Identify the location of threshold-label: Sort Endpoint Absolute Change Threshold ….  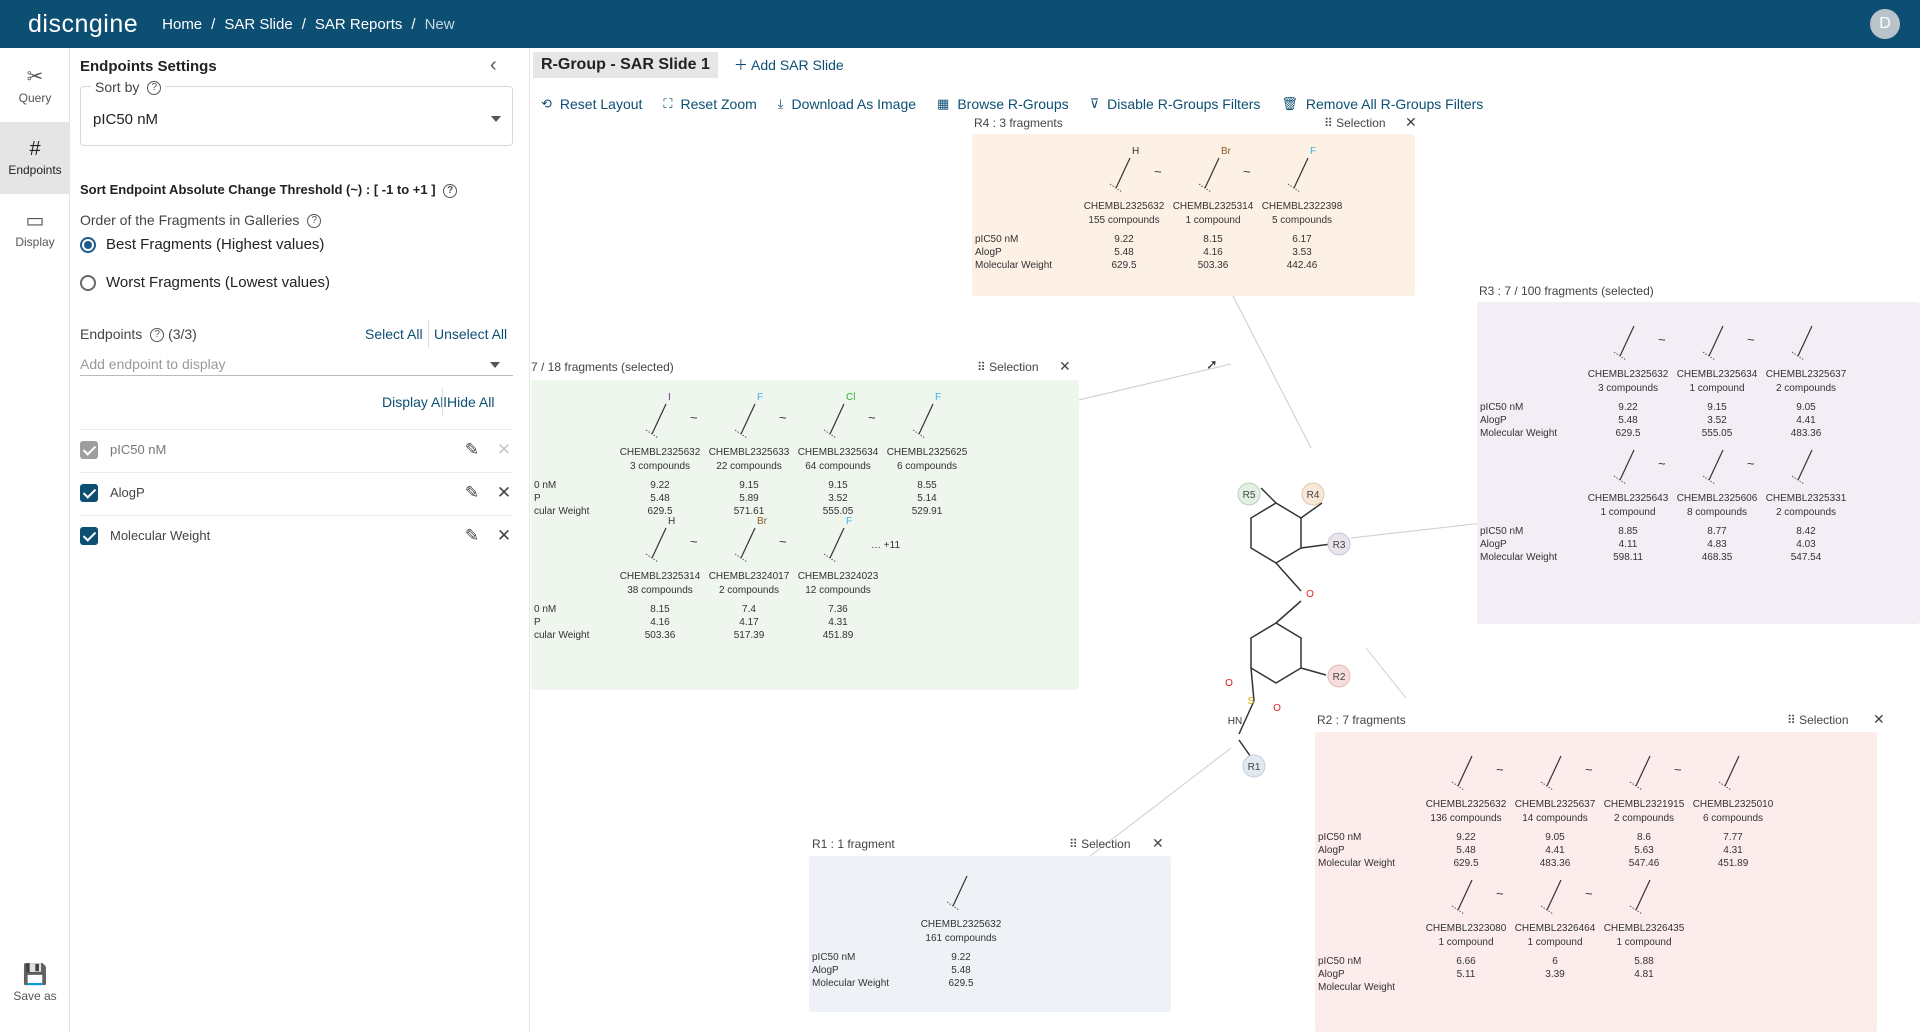
(258, 189).